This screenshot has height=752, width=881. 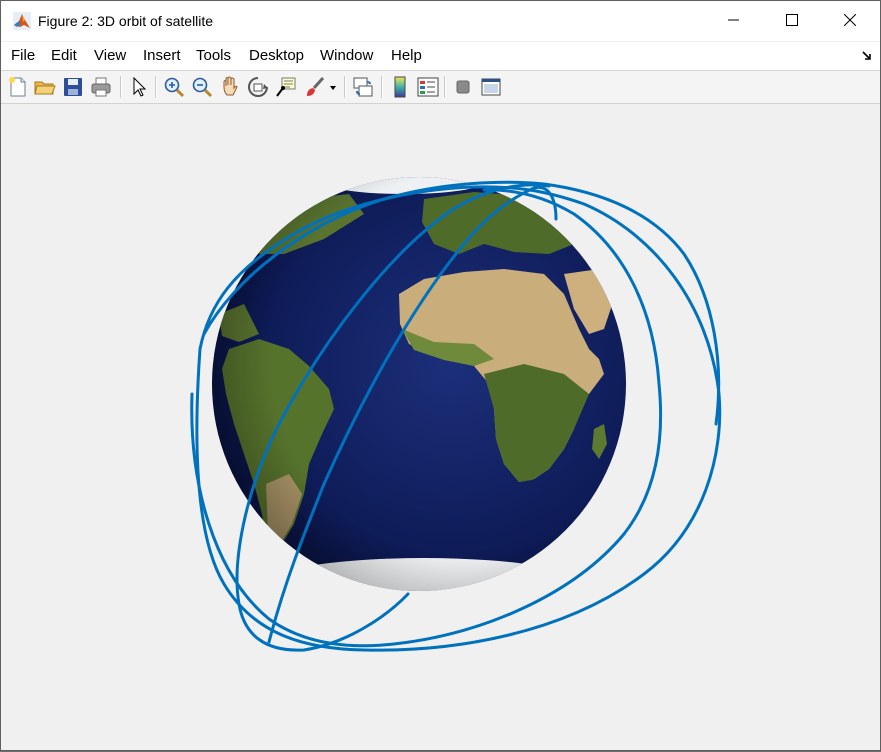 I want to click on link-plot-icon, so click(x=363, y=87).